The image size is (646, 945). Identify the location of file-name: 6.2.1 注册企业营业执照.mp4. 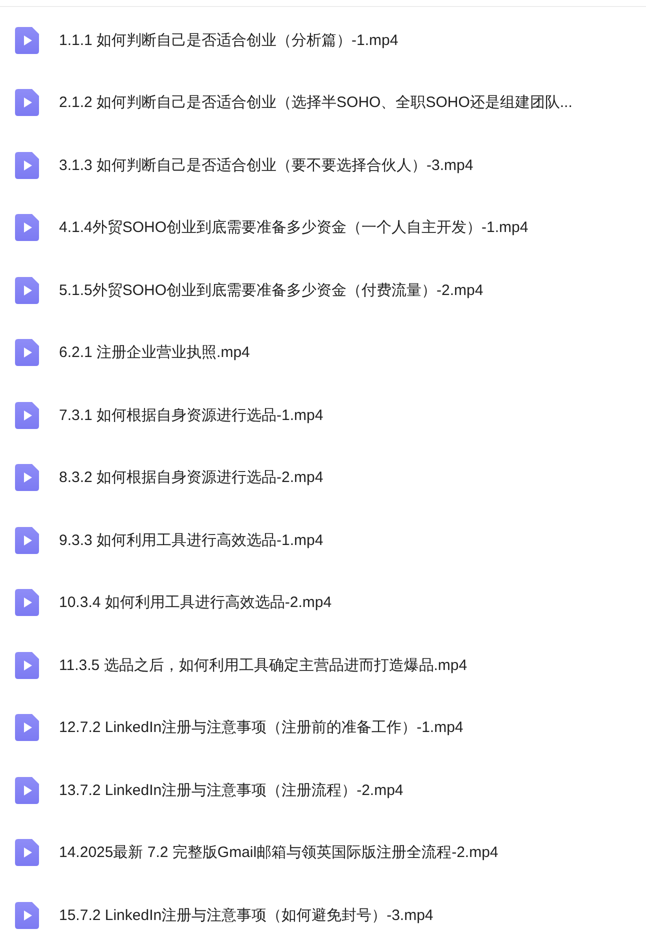
(154, 352).